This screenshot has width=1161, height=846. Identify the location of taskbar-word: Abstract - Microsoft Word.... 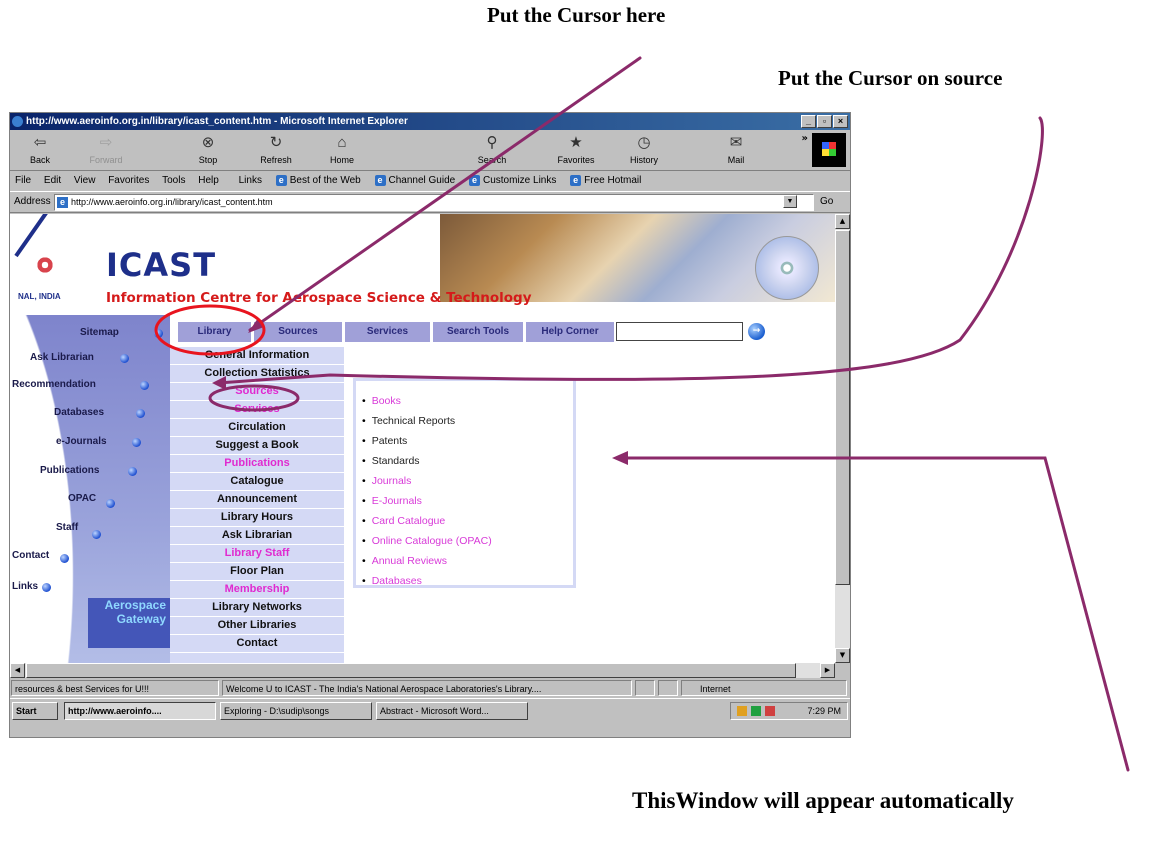
(452, 711).